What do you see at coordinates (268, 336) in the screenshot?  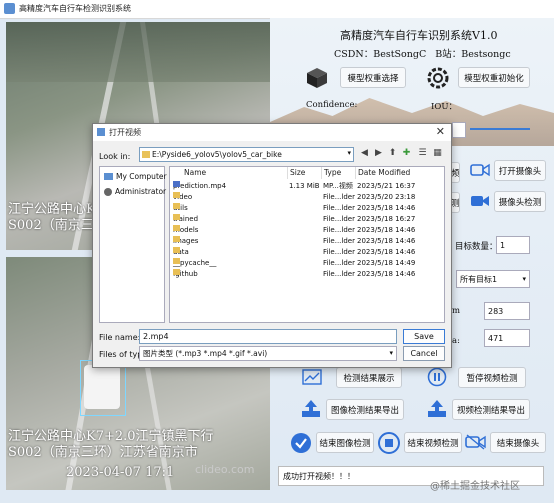 I see `filename-input: 2.mp4` at bounding box center [268, 336].